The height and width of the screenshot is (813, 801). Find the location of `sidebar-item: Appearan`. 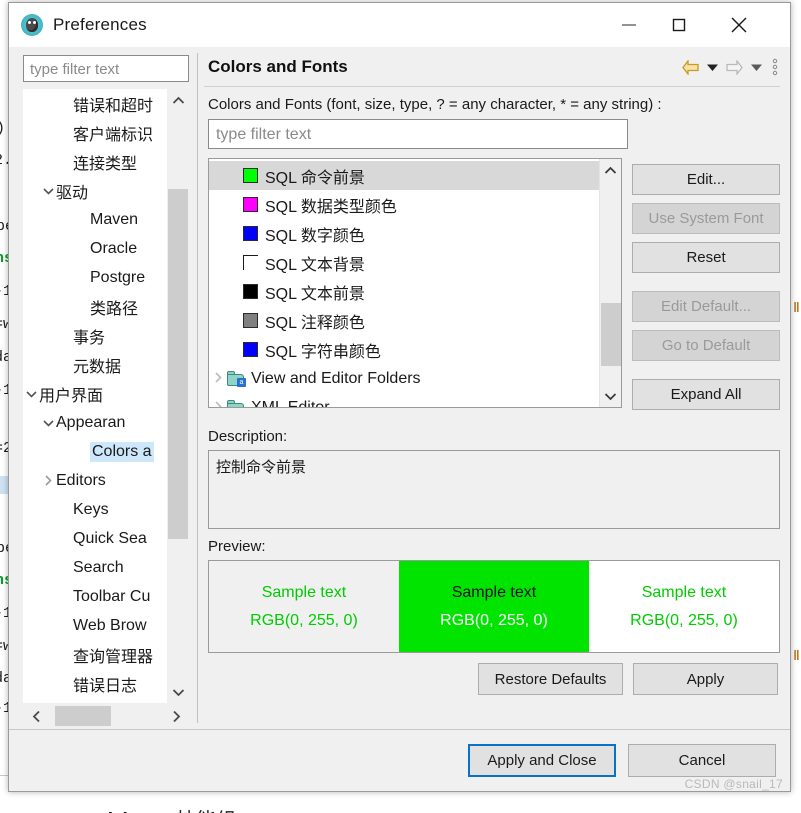

sidebar-item: Appearan is located at coordinates (106, 422).